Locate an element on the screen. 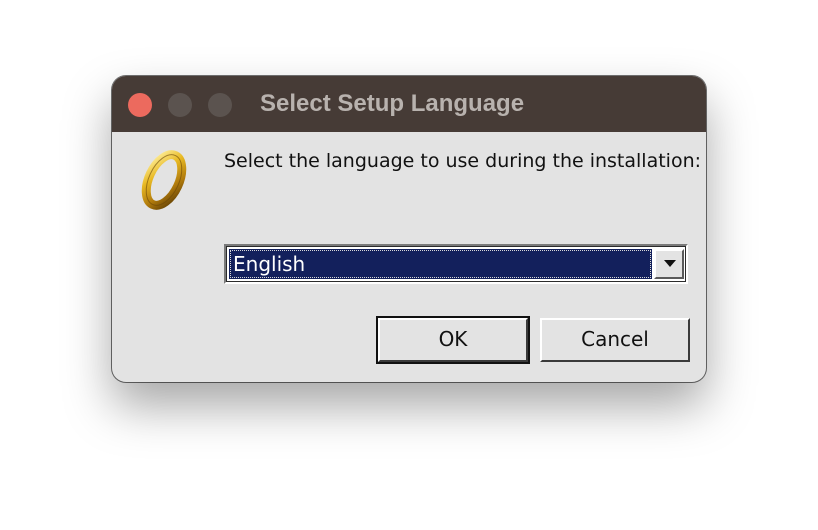  cancel-button: Cancel is located at coordinates (615, 340).